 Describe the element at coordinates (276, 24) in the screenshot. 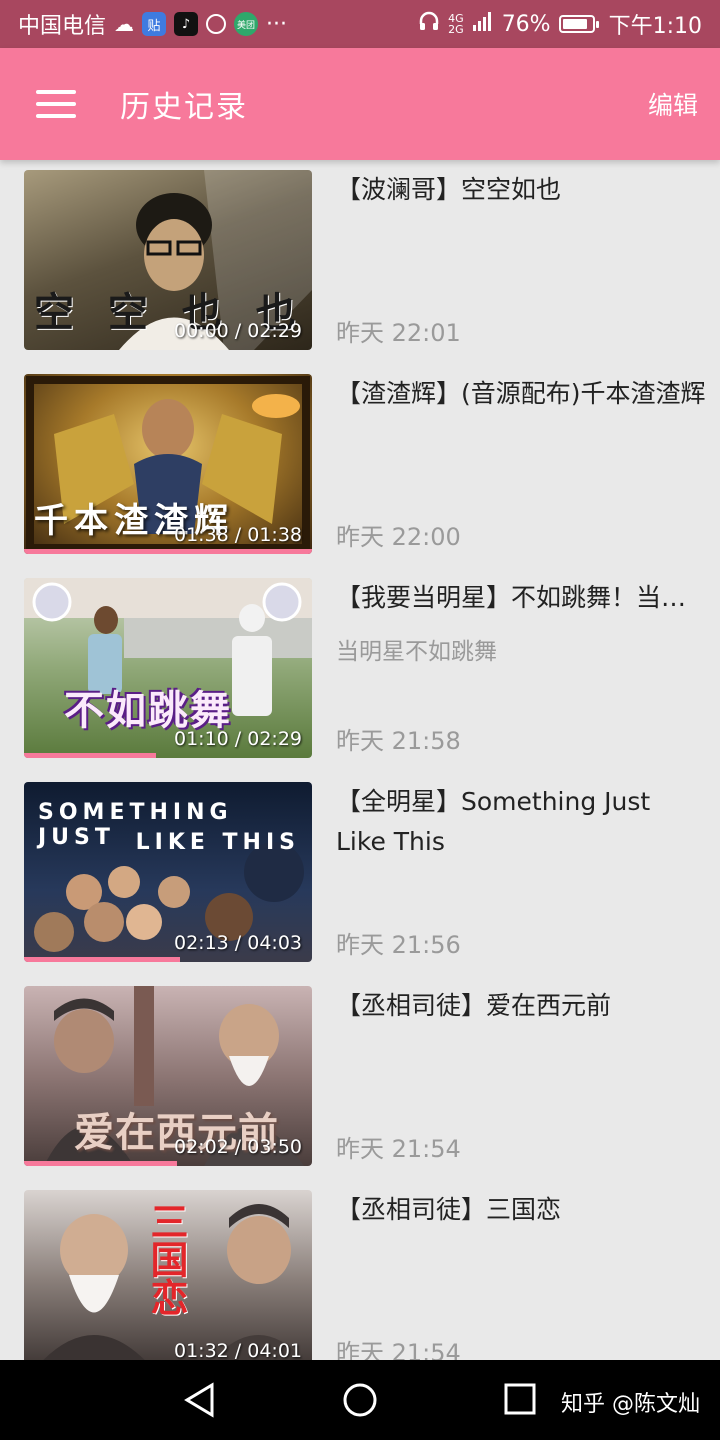

I see `more-notifications-icon: ···` at that location.